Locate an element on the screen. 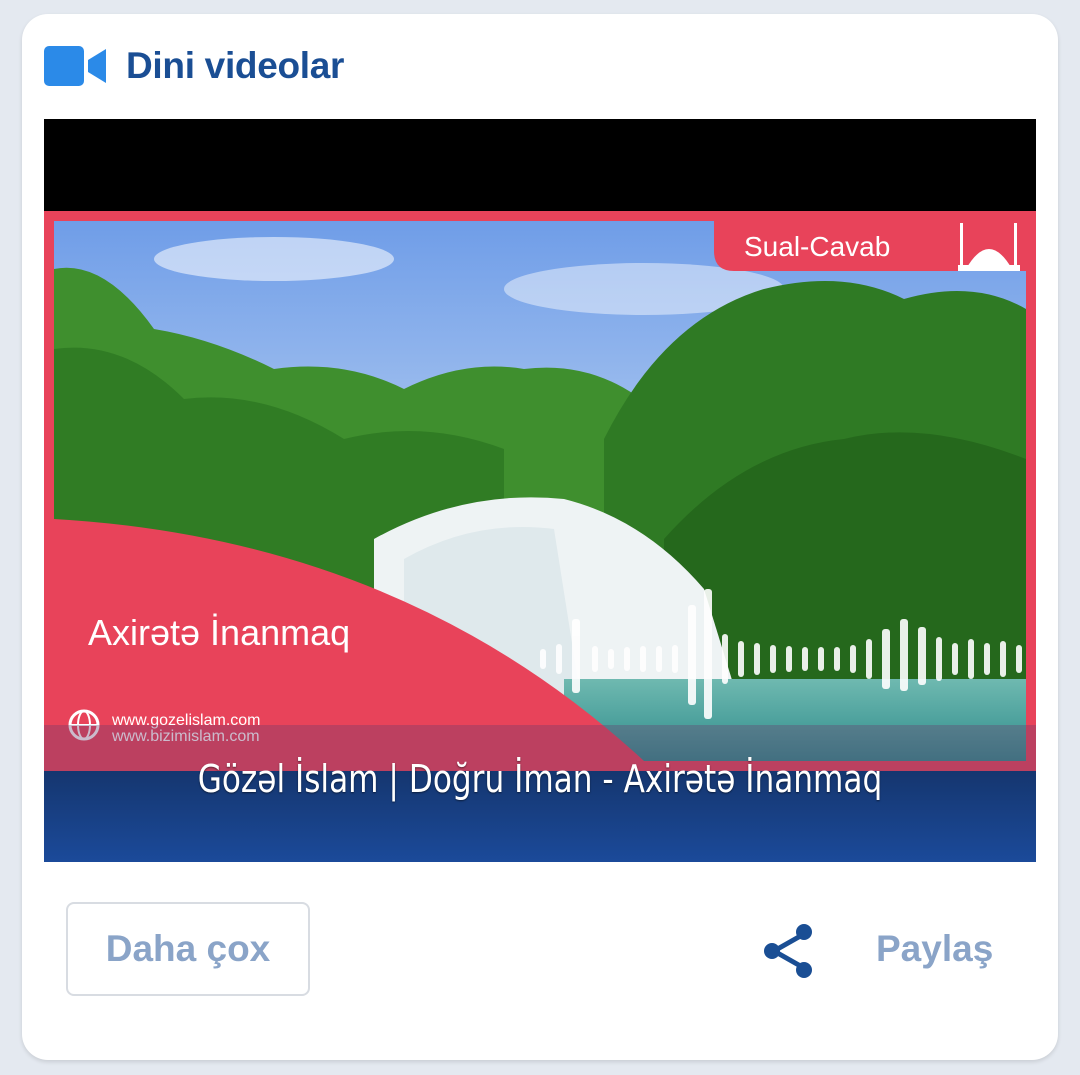  section-title: Dini videolar is located at coordinates (235, 65).